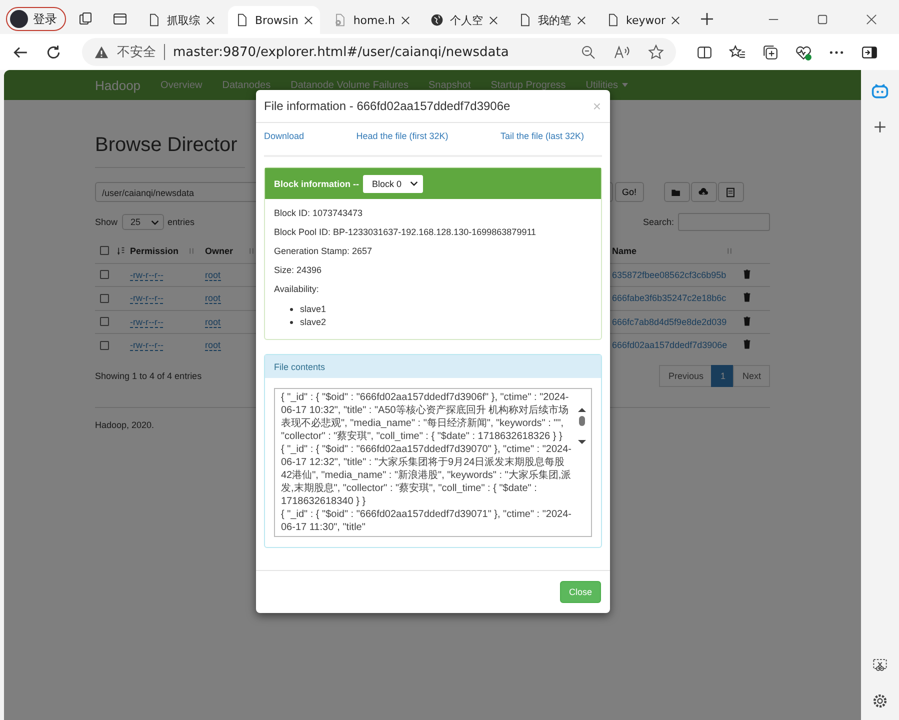 The width and height of the screenshot is (899, 720). I want to click on zoom-out-icon, so click(588, 52).